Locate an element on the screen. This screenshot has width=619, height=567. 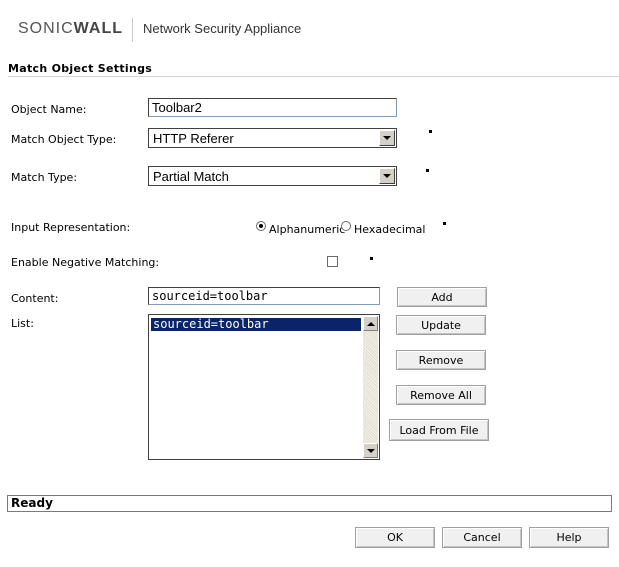
remove-all-button: Remove All is located at coordinates (441, 395).